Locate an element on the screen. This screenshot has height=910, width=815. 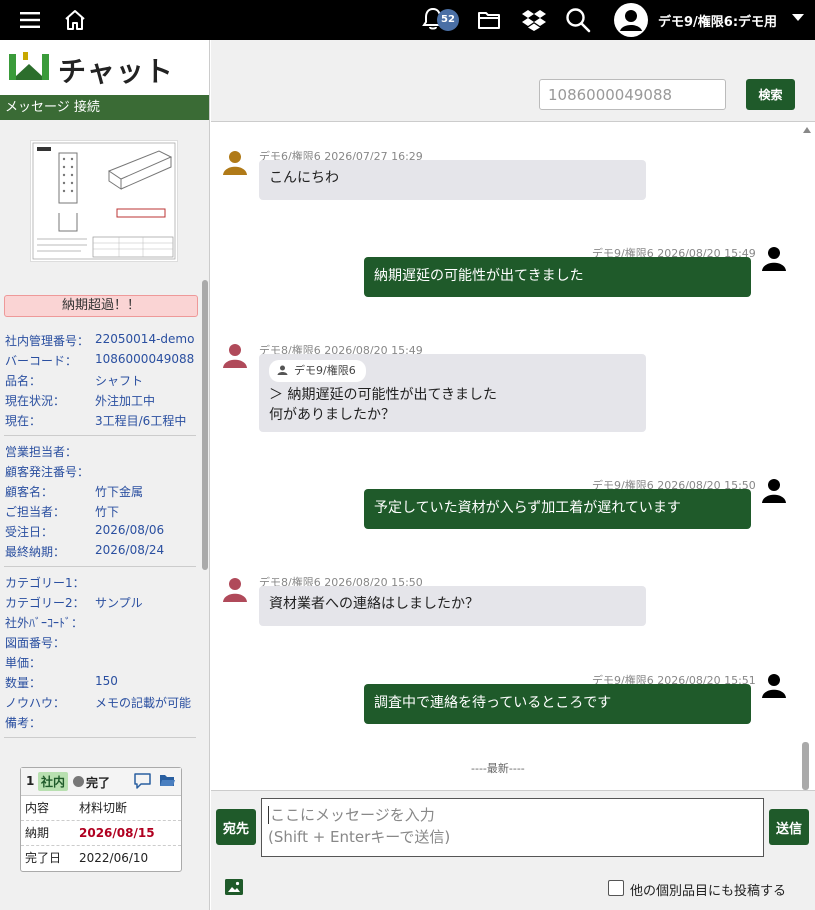
process-number: 1 is located at coordinates (30, 781).